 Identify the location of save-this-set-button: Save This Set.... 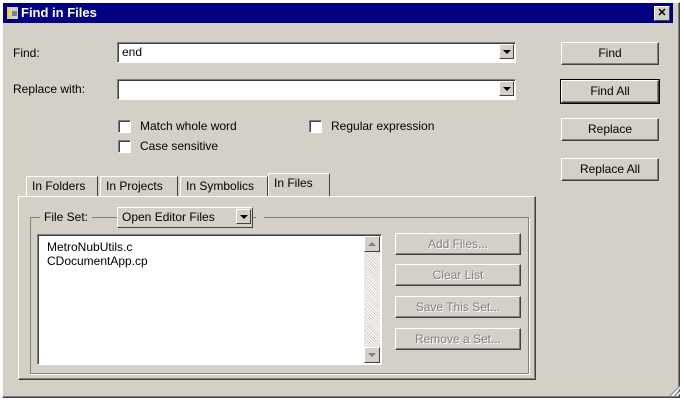
(458, 307).